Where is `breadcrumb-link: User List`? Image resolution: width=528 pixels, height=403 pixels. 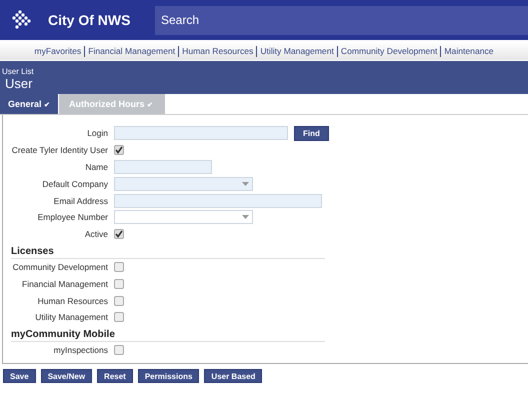
breadcrumb-link: User List is located at coordinates (265, 71).